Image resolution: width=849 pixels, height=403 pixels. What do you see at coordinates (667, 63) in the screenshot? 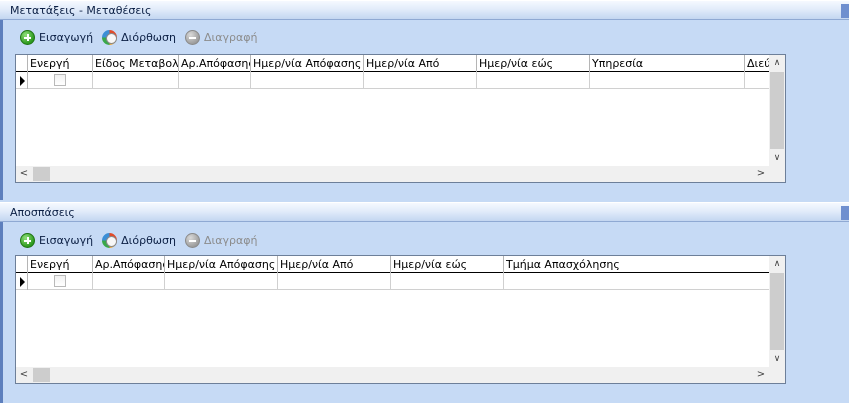
I see `column-header-service: Υπηρεσία` at bounding box center [667, 63].